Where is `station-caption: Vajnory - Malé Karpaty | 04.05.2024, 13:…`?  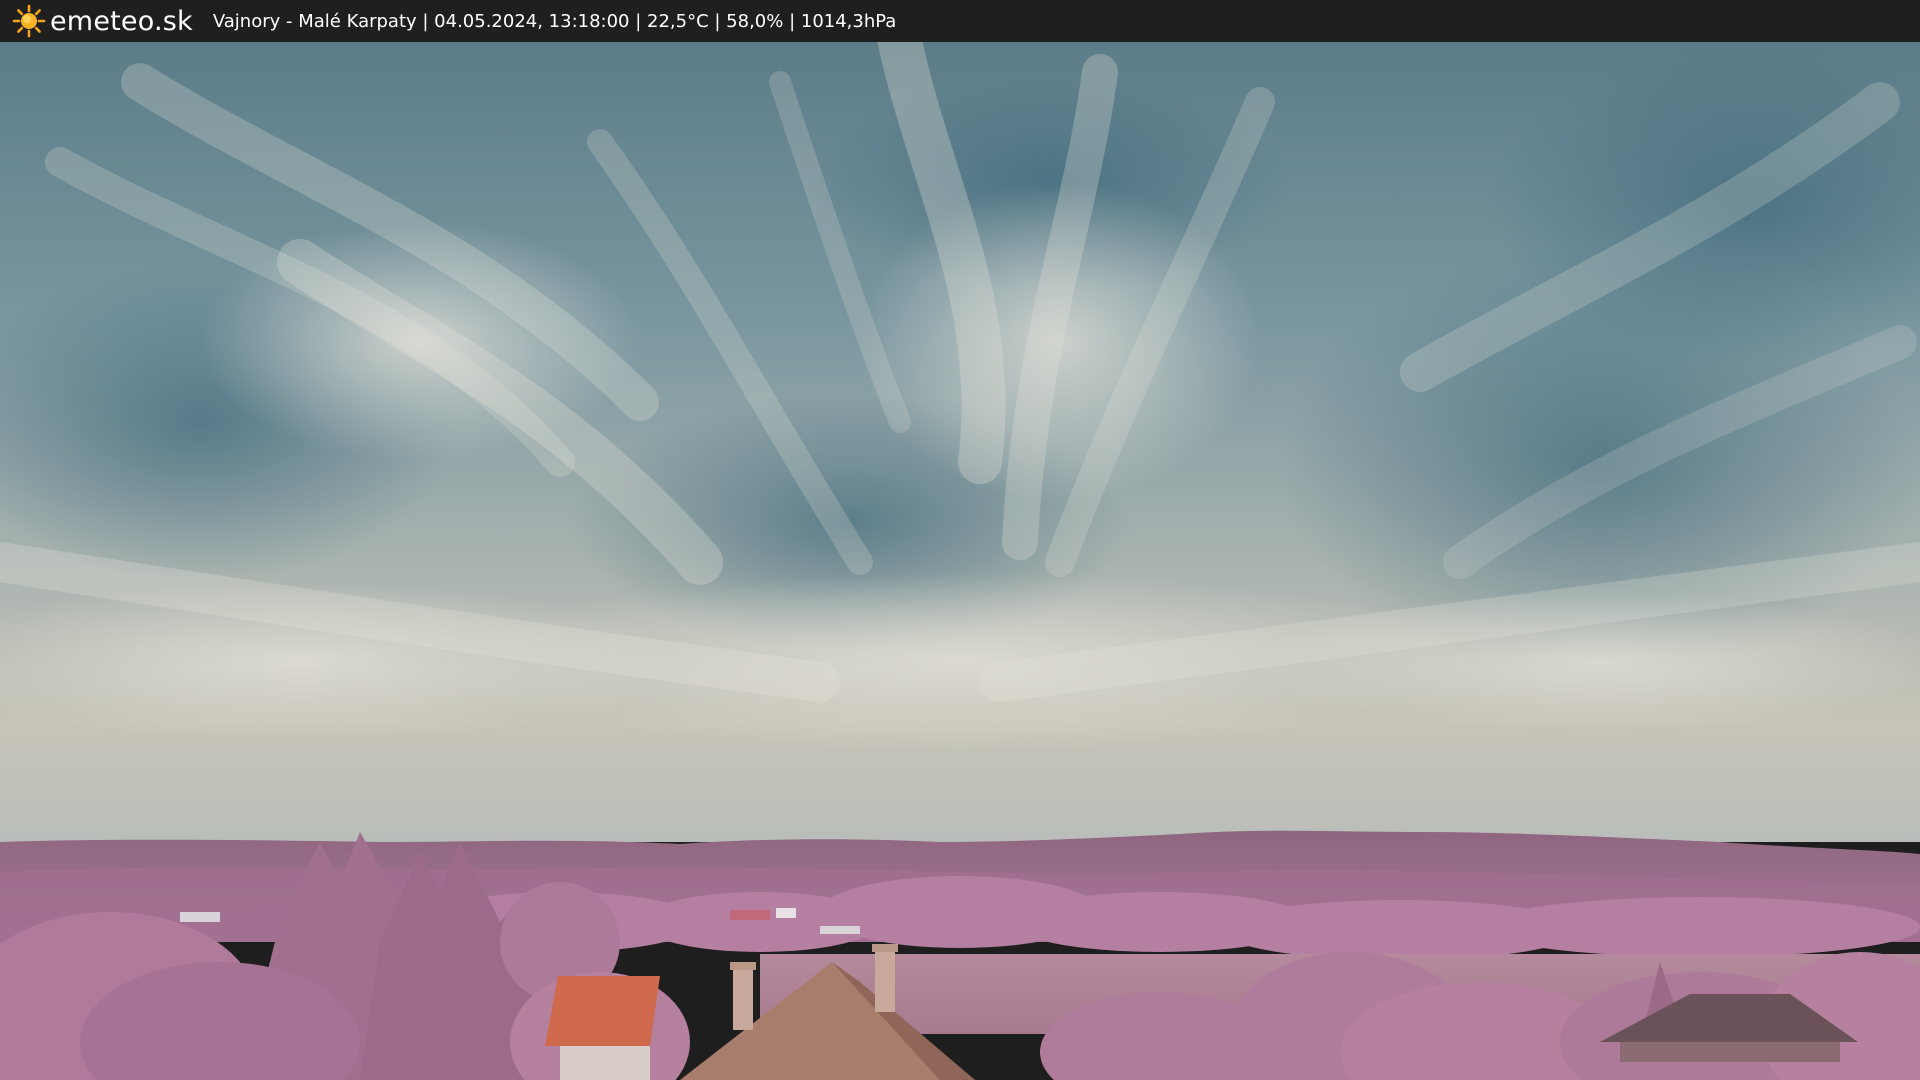 station-caption: Vajnory - Malé Karpaty | 04.05.2024, 13:… is located at coordinates (554, 21).